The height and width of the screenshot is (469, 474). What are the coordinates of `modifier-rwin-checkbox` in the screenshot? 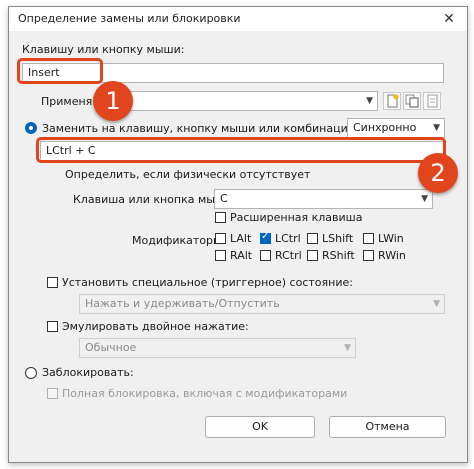 It's located at (368, 255).